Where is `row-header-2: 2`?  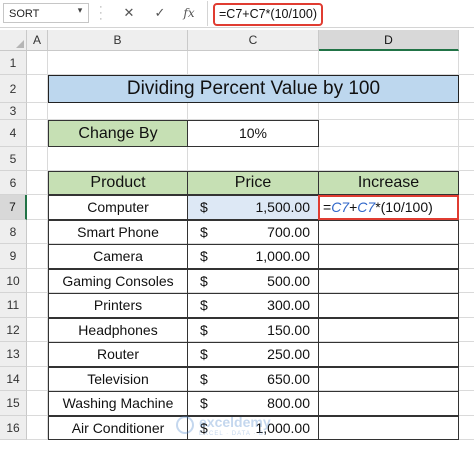 row-header-2: 2 is located at coordinates (13, 89).